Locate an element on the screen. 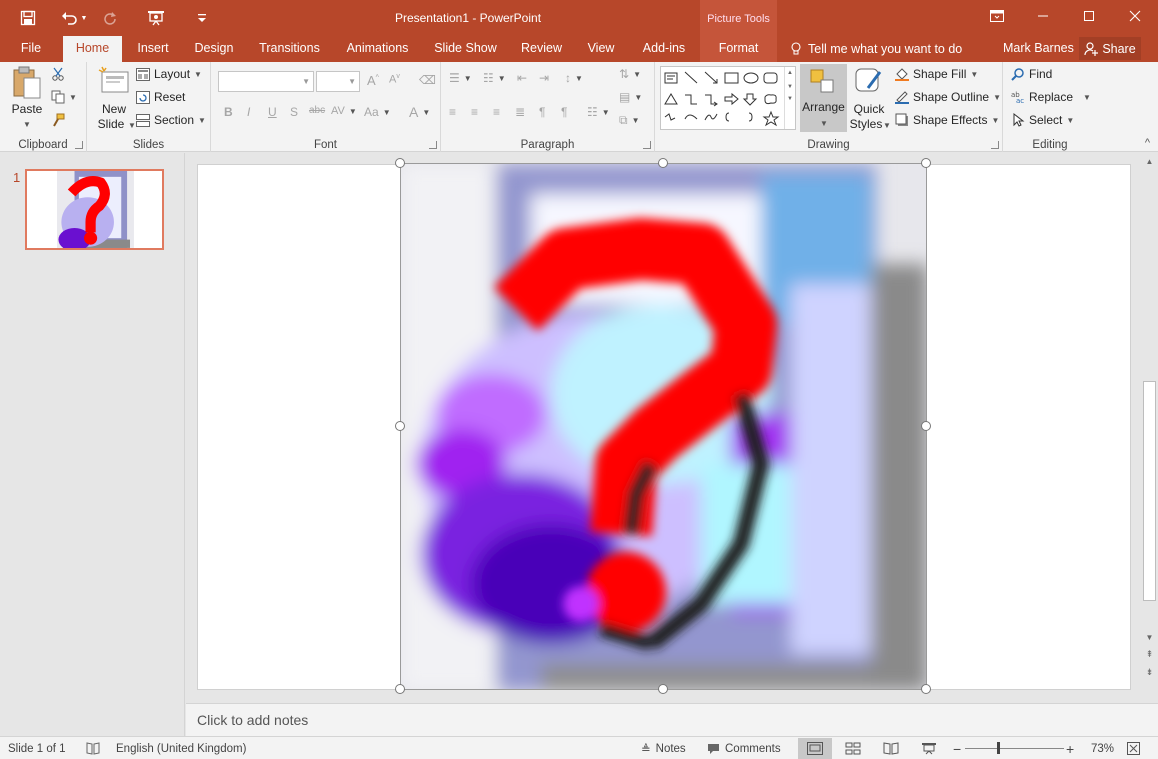  notes-pane: Click to add notes is located at coordinates (672, 719).